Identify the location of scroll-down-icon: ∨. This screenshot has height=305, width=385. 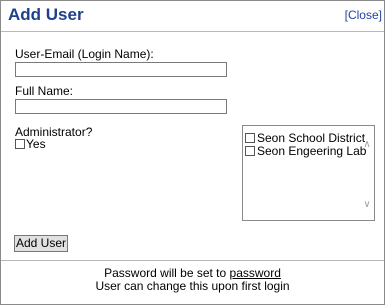
(367, 205).